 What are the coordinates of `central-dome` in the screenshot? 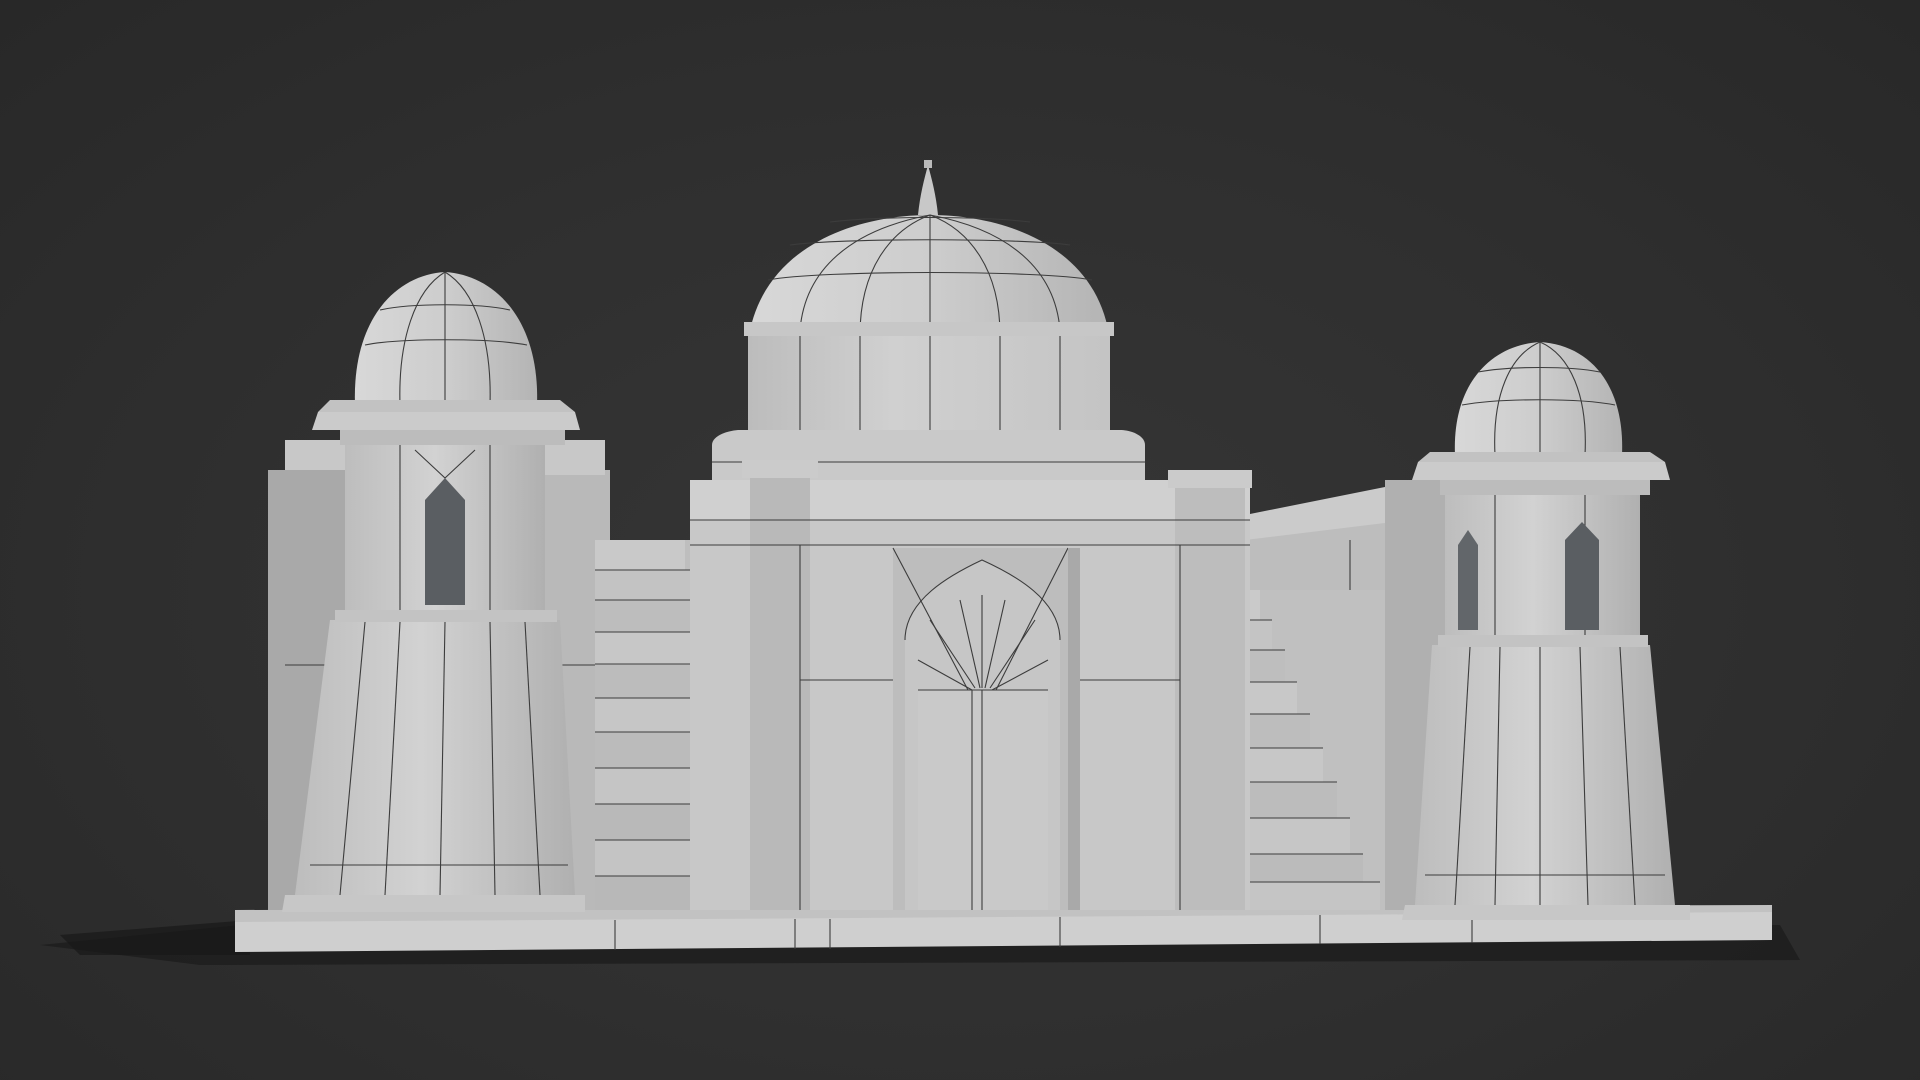 It's located at (928, 322).